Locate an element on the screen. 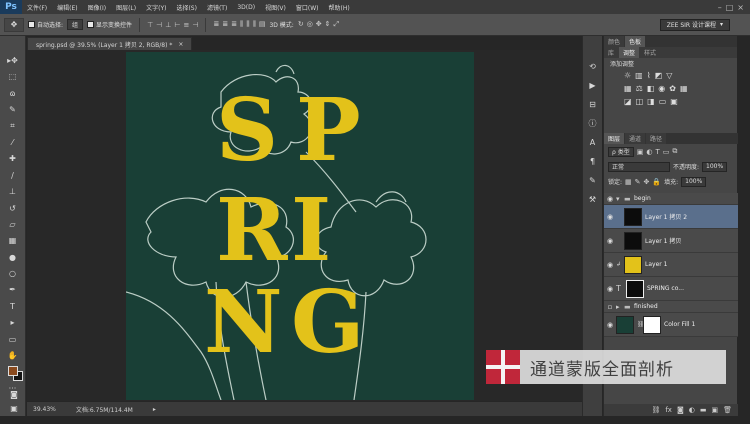 The image size is (750, 424). history-icon: ⟲ is located at coordinates (593, 66).